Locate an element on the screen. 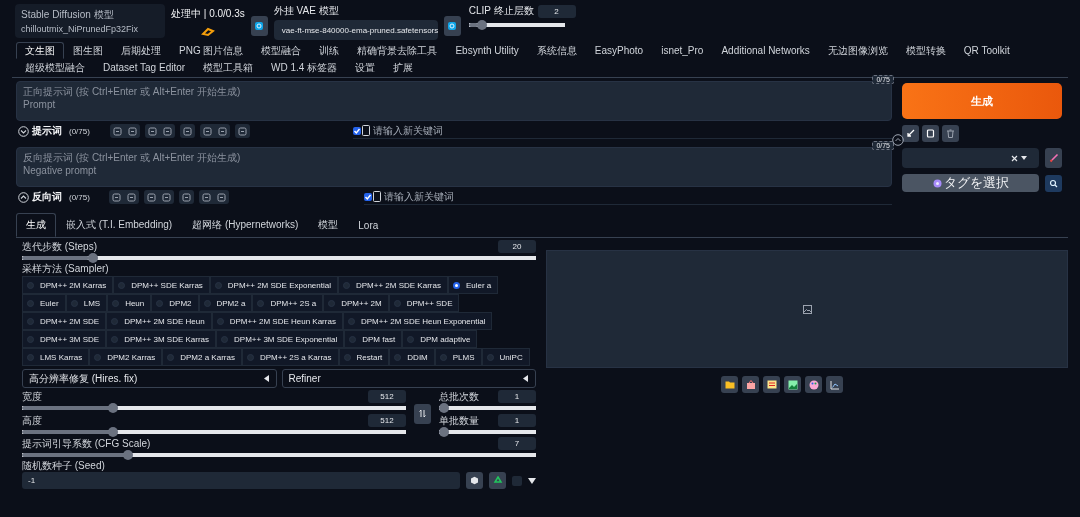 The width and height of the screenshot is (1080, 517). sampler-option: PLMS is located at coordinates (458, 357).